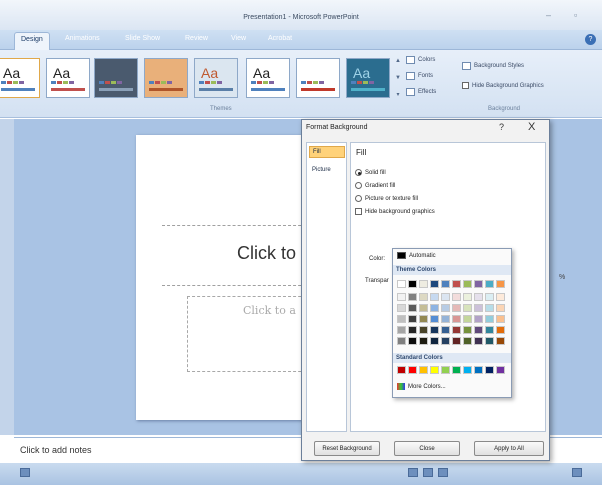 Image resolution: width=602 pixels, height=485 pixels. I want to click on scroll-down-icon: ▼, so click(398, 78).